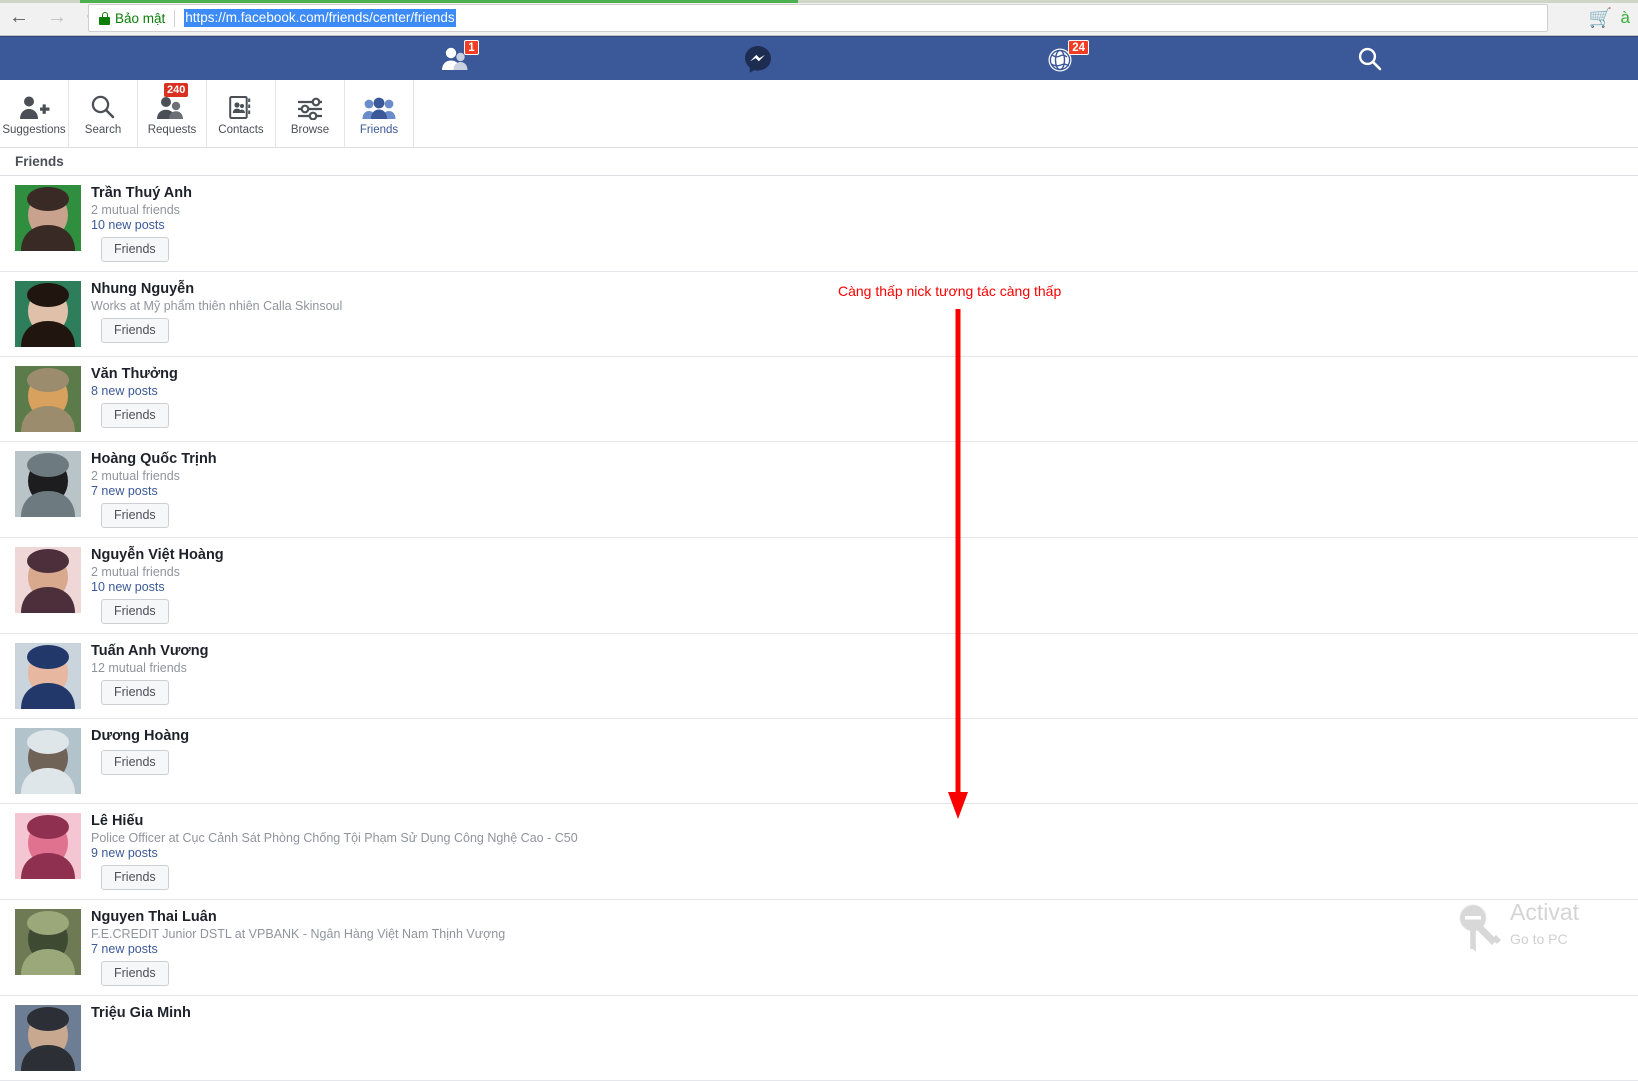 The height and width of the screenshot is (1081, 1638). I want to click on friend-requests-icon, so click(172, 107).